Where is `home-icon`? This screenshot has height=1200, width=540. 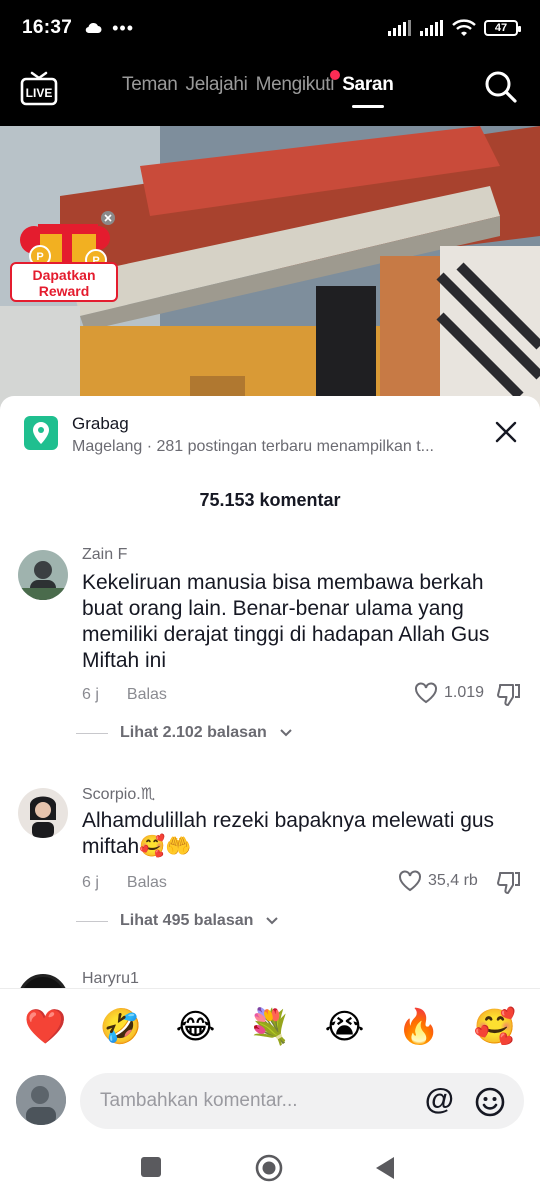 home-icon is located at coordinates (269, 1168).